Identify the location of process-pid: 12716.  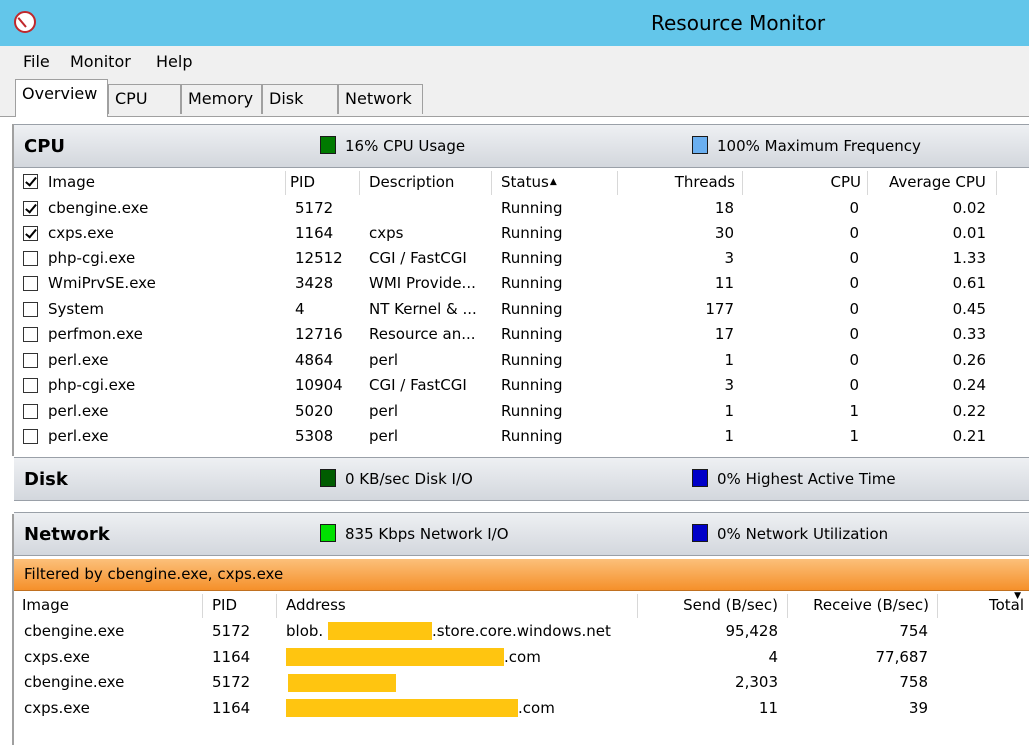
(319, 334).